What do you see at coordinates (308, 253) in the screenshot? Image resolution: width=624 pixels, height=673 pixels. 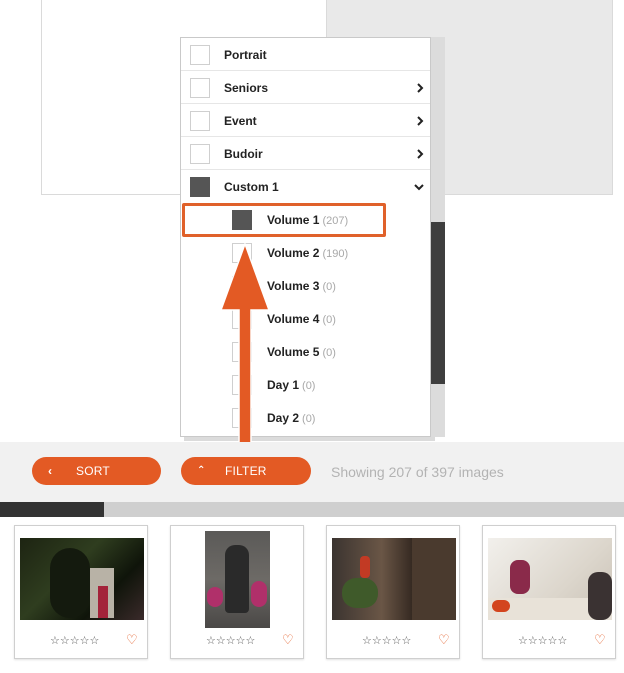 I see `filter-subitem-label: Volume 2 (190)` at bounding box center [308, 253].